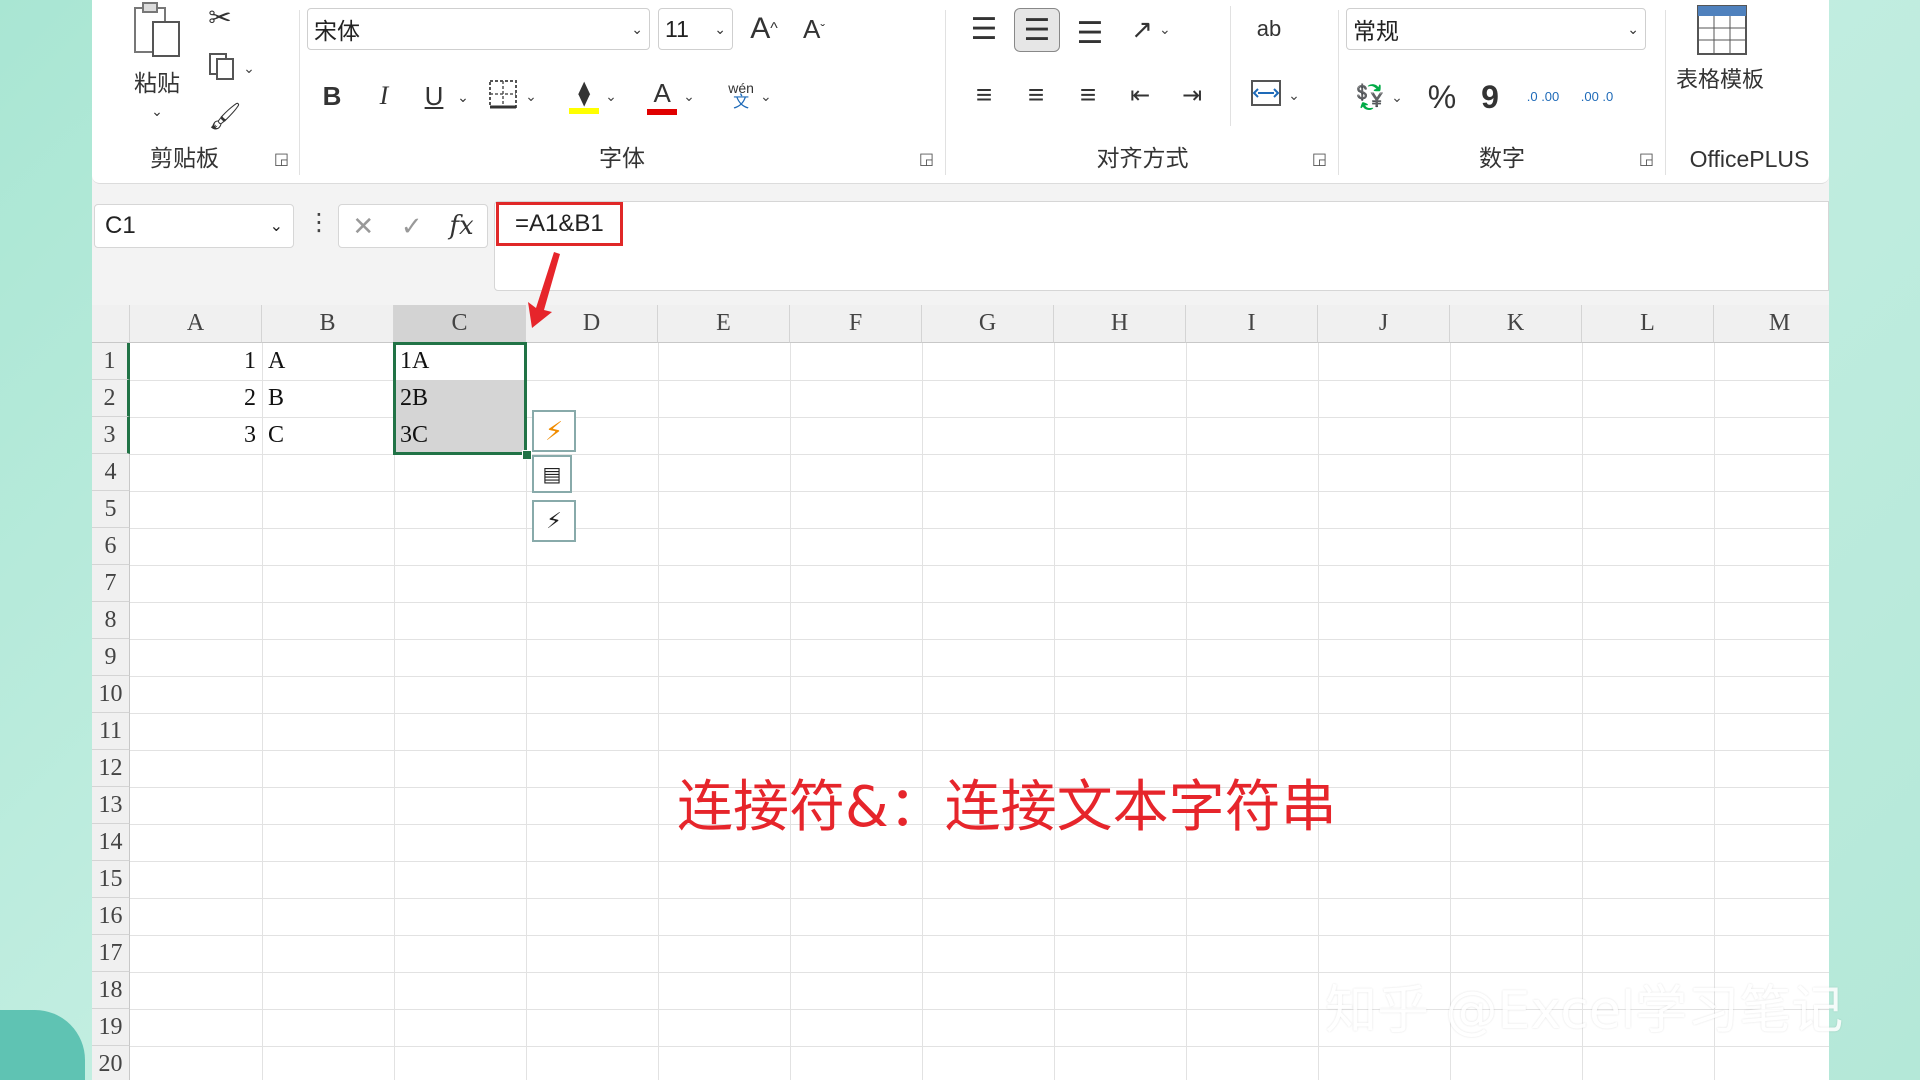 The height and width of the screenshot is (1080, 1920). I want to click on bold-button: B, so click(332, 96).